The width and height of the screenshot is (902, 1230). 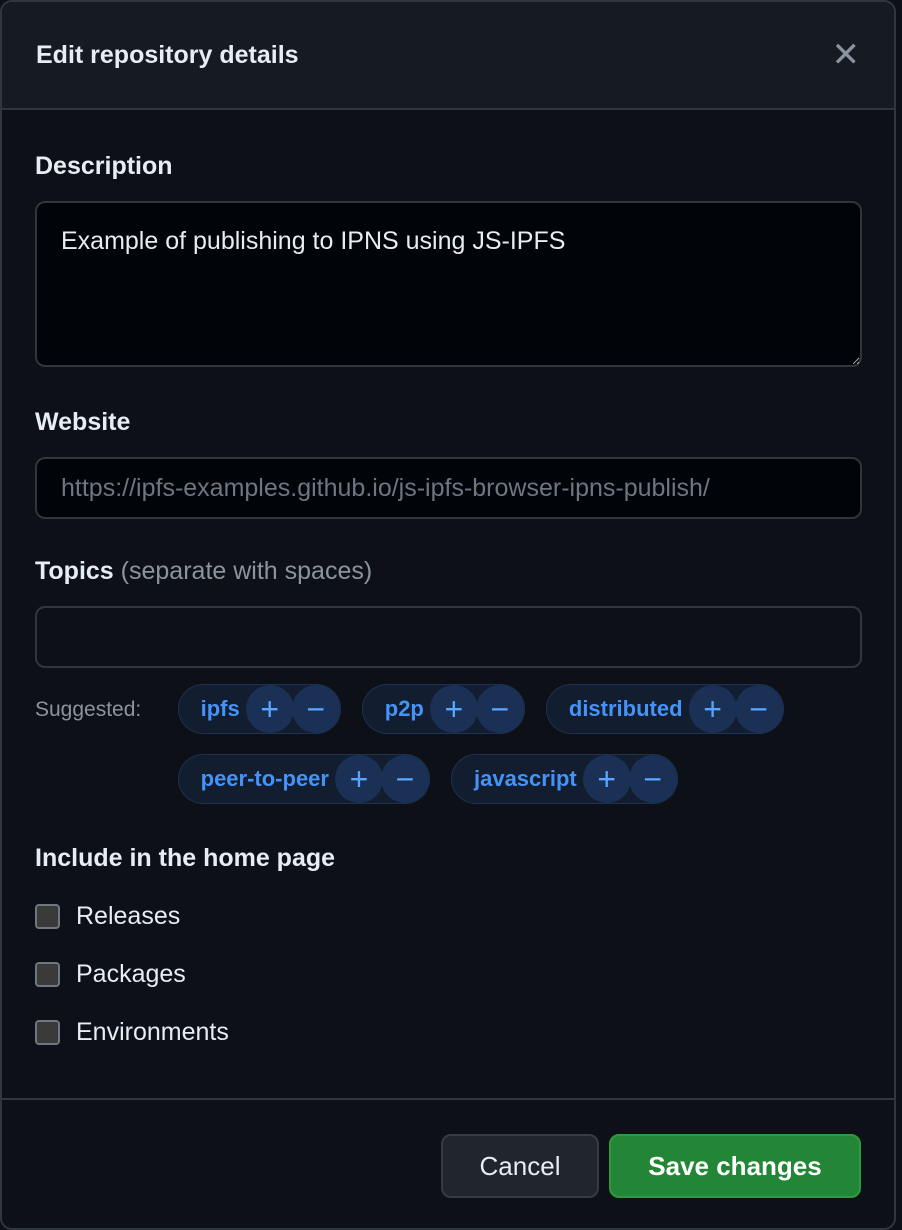 I want to click on suggested-label: Suggested:, so click(x=88, y=709).